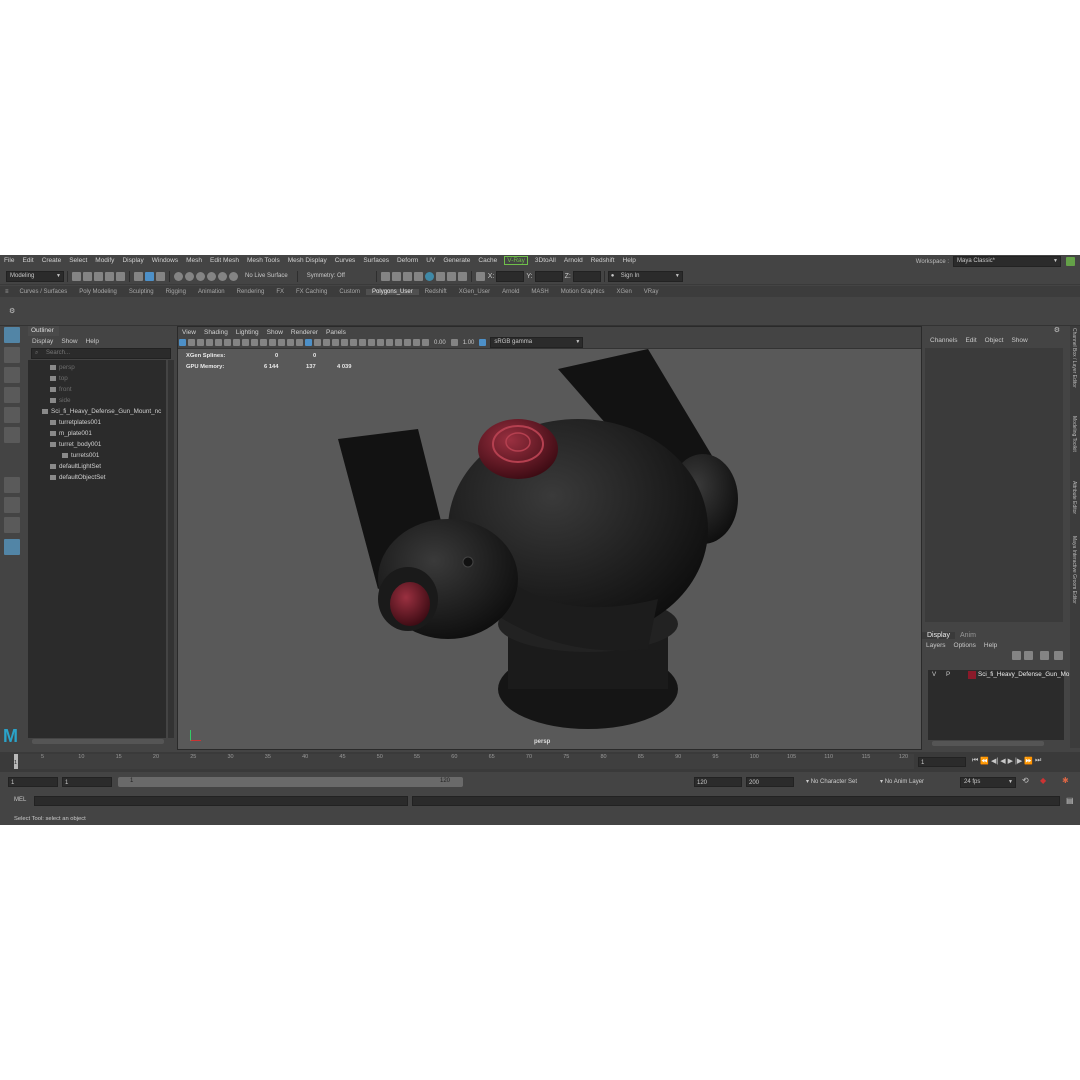 The width and height of the screenshot is (1080, 1080). I want to click on snap-curve-icon, so click(189, 276).